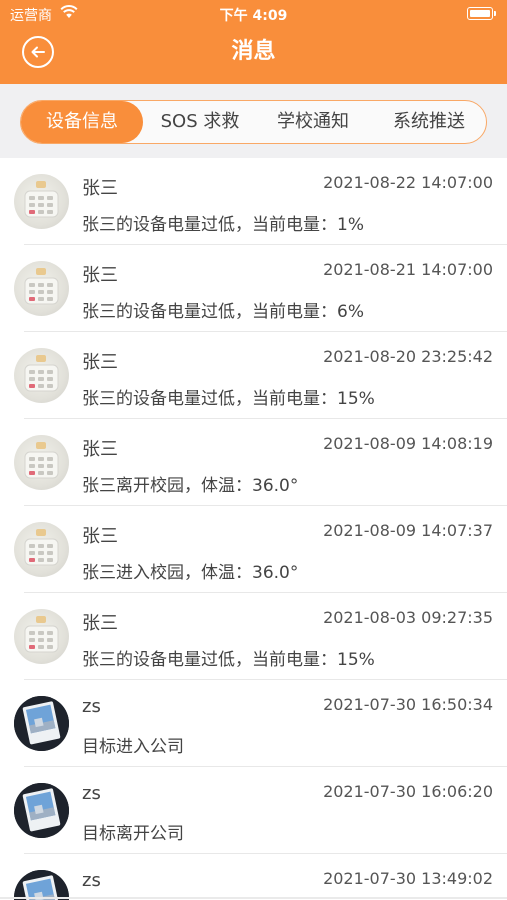 This screenshot has height=900, width=507. What do you see at coordinates (253, 898) in the screenshot?
I see `bottom-divider` at bounding box center [253, 898].